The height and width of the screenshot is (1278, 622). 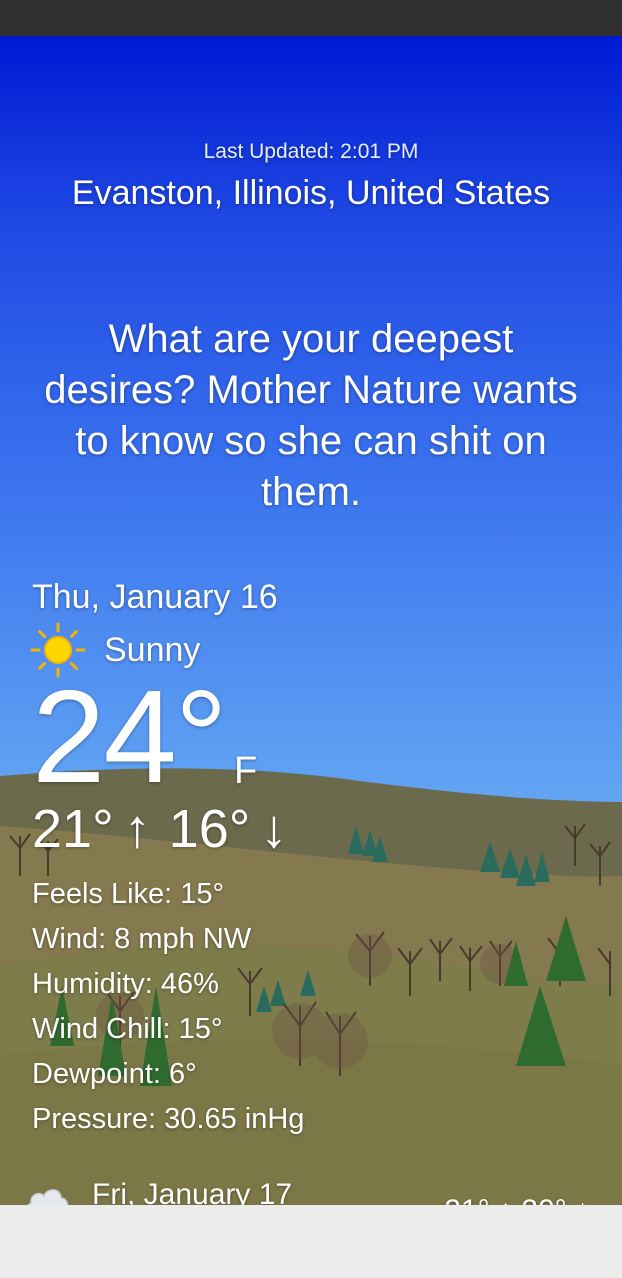 What do you see at coordinates (142, 939) in the screenshot?
I see `wind: Wind: 8 mph NW` at bounding box center [142, 939].